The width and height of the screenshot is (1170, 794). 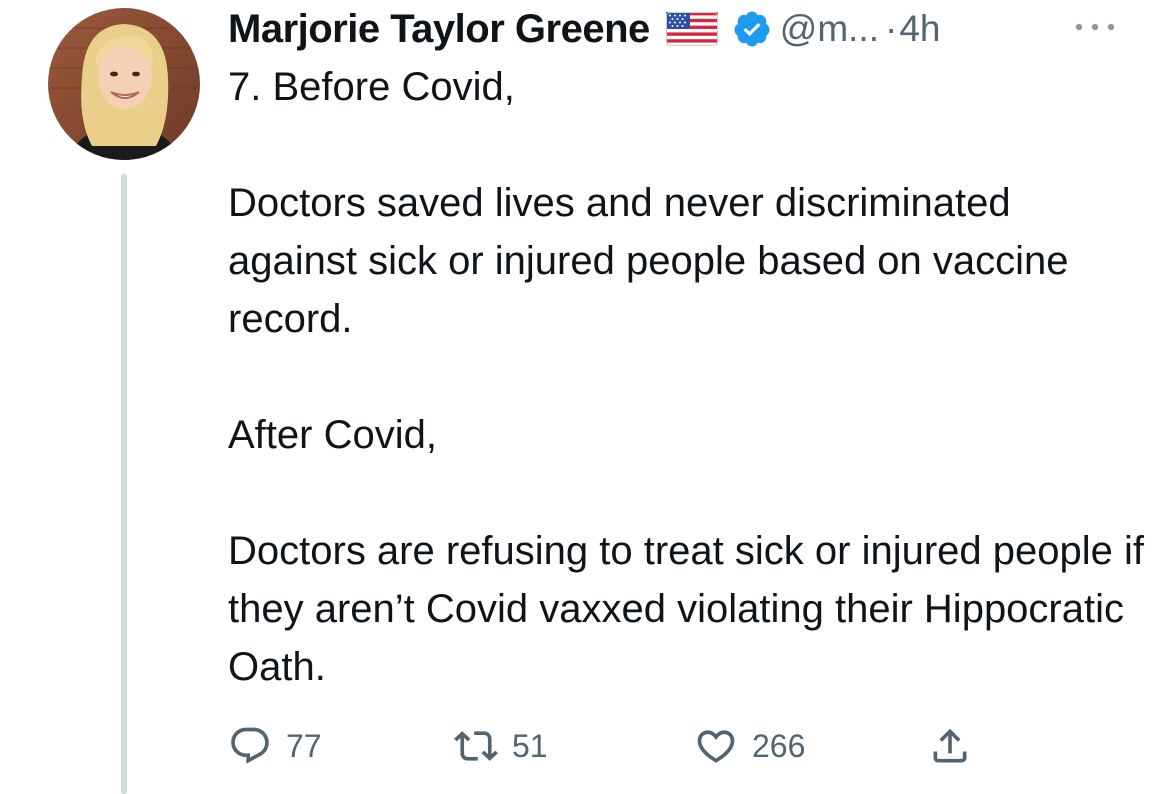 What do you see at coordinates (749, 746) in the screenshot?
I see `like-button: 266` at bounding box center [749, 746].